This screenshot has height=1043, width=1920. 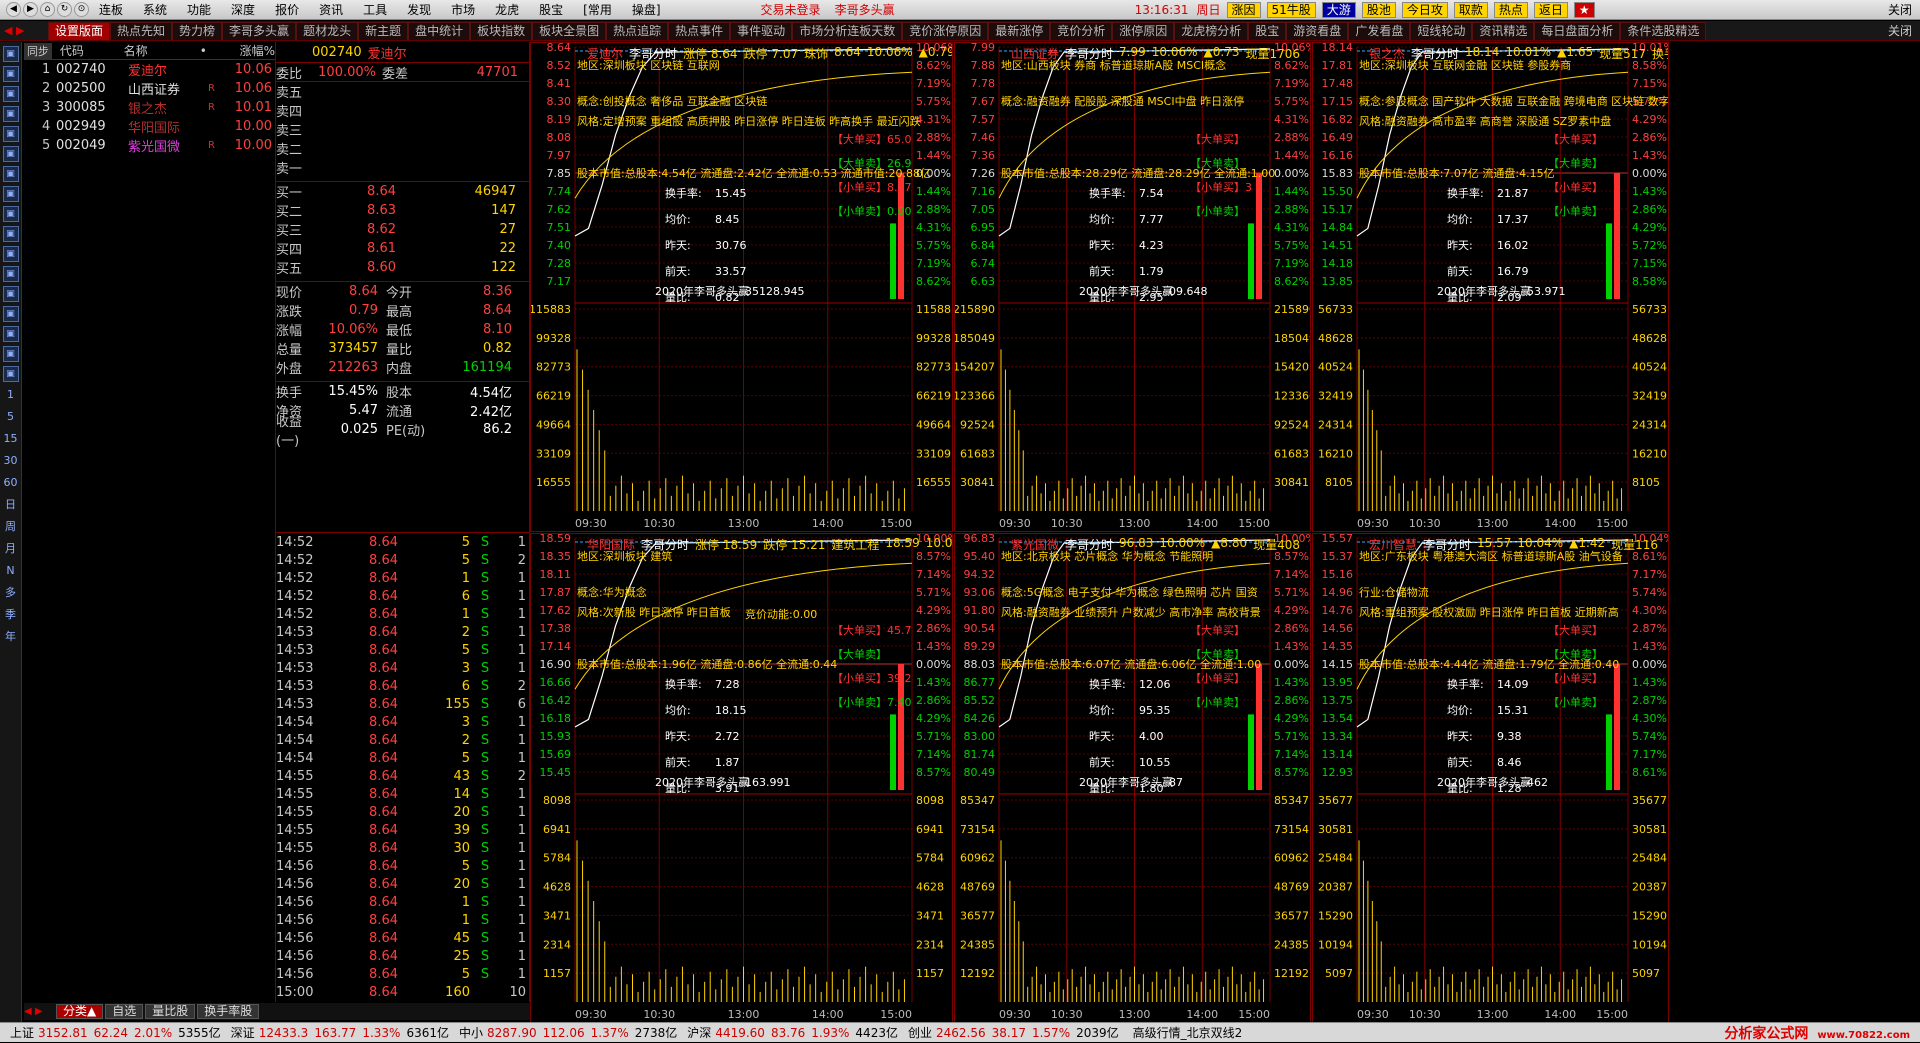 What do you see at coordinates (38, 50) in the screenshot?
I see `sync-button: 同步` at bounding box center [38, 50].